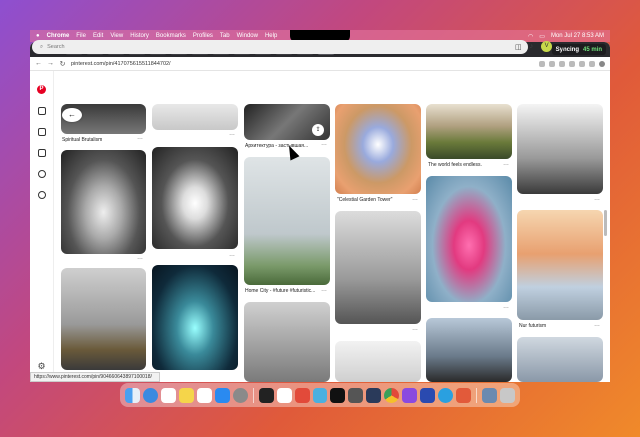 The image size is (640, 437). I want to click on menu-history: History, so click(139, 36).